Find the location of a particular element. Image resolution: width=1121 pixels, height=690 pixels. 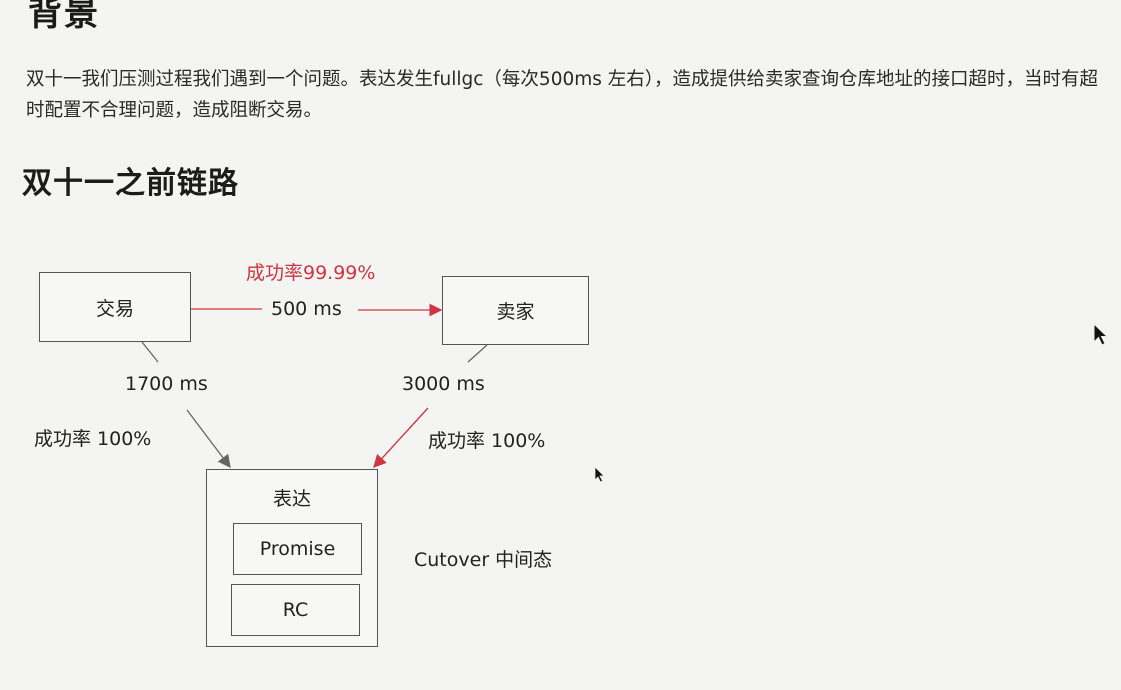

node-trade: 交易 is located at coordinates (115, 307).